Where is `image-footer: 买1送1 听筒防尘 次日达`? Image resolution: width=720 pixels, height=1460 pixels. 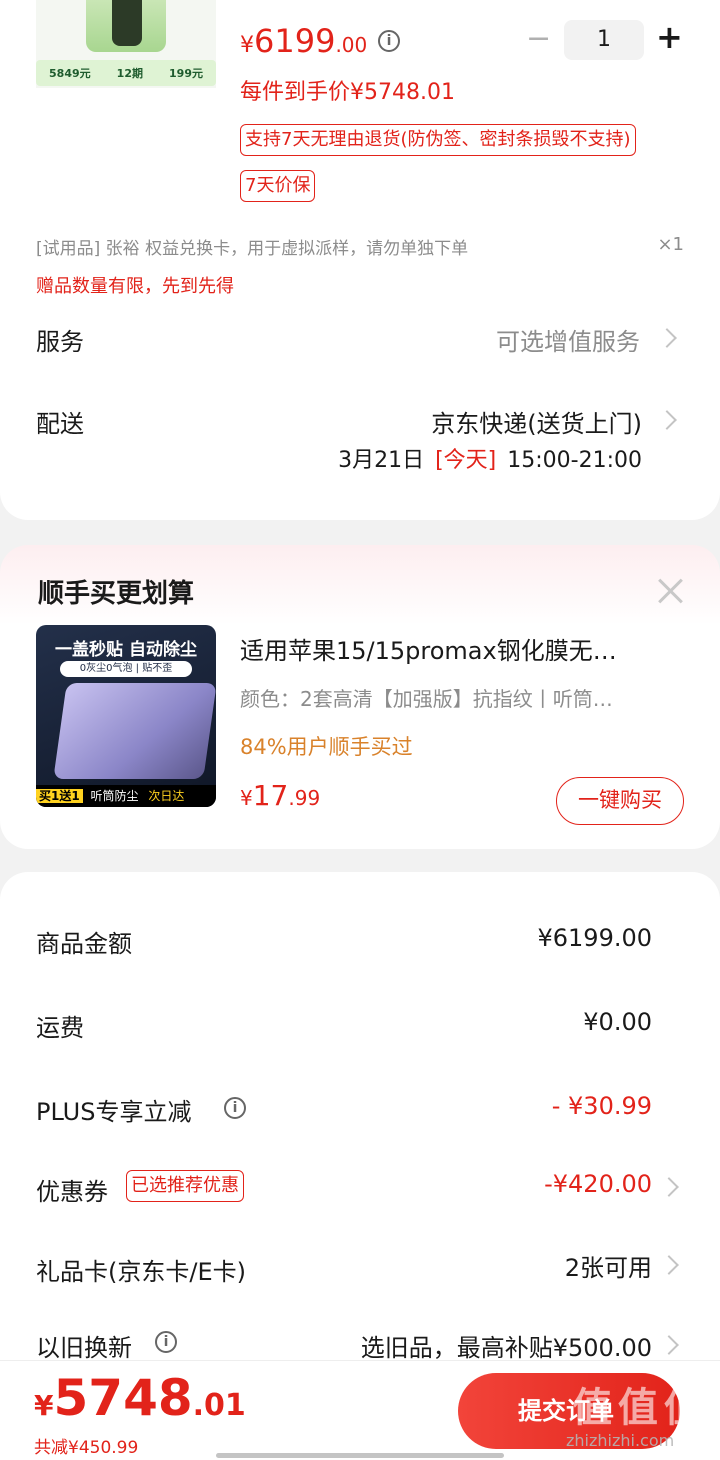 image-footer: 买1送1 听筒防尘 次日达 is located at coordinates (126, 796).